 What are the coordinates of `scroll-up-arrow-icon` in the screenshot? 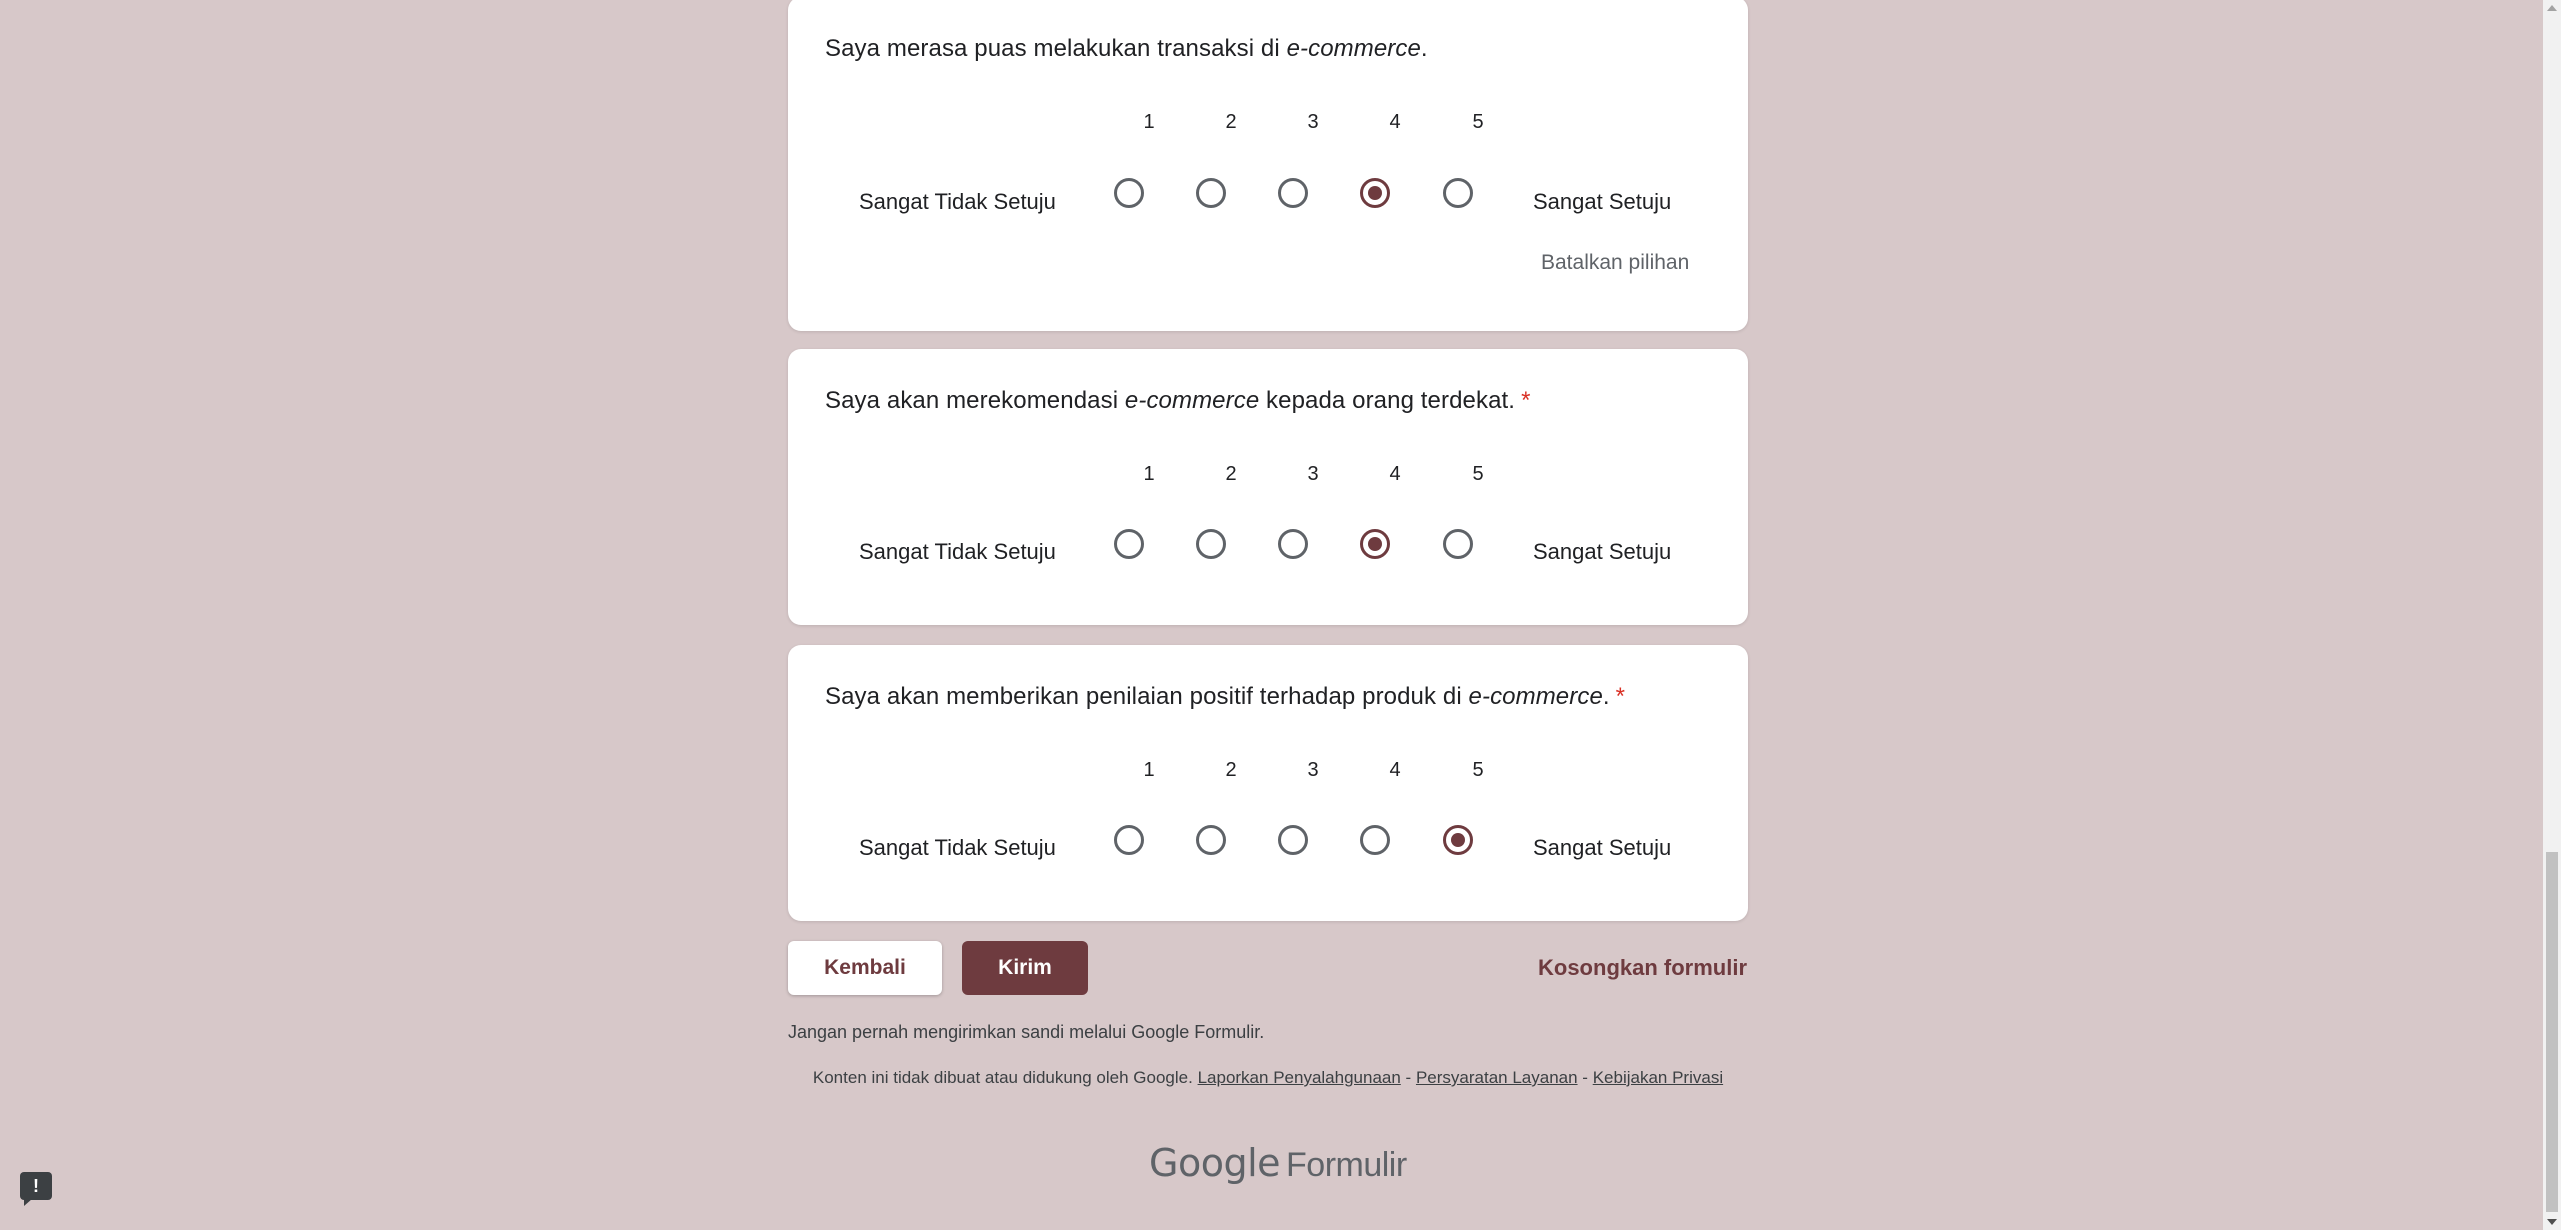 It's located at (2552, 8).